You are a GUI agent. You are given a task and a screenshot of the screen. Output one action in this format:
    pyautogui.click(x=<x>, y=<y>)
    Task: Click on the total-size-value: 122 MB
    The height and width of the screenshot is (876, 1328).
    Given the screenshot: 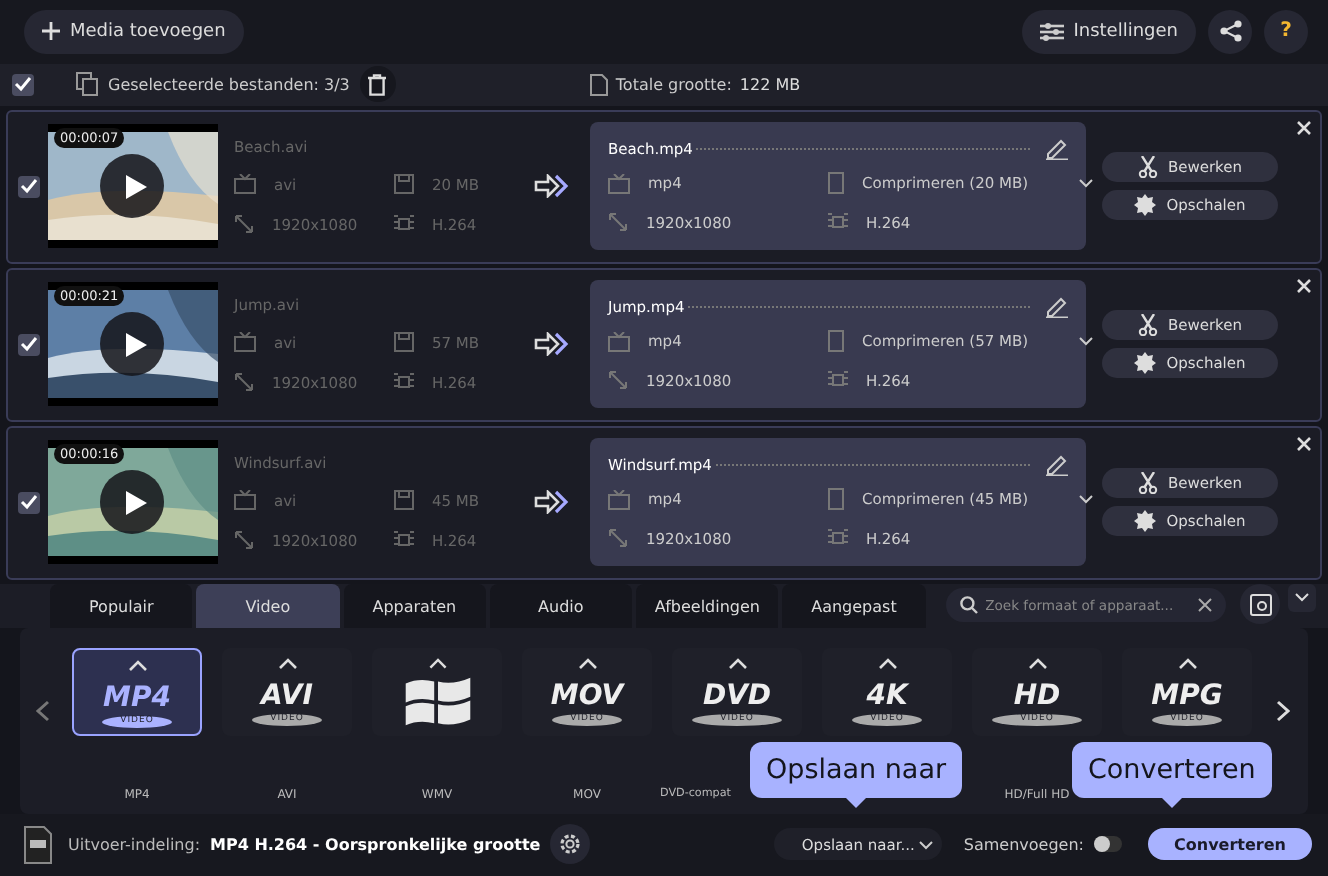 What is the action you would take?
    pyautogui.click(x=770, y=84)
    